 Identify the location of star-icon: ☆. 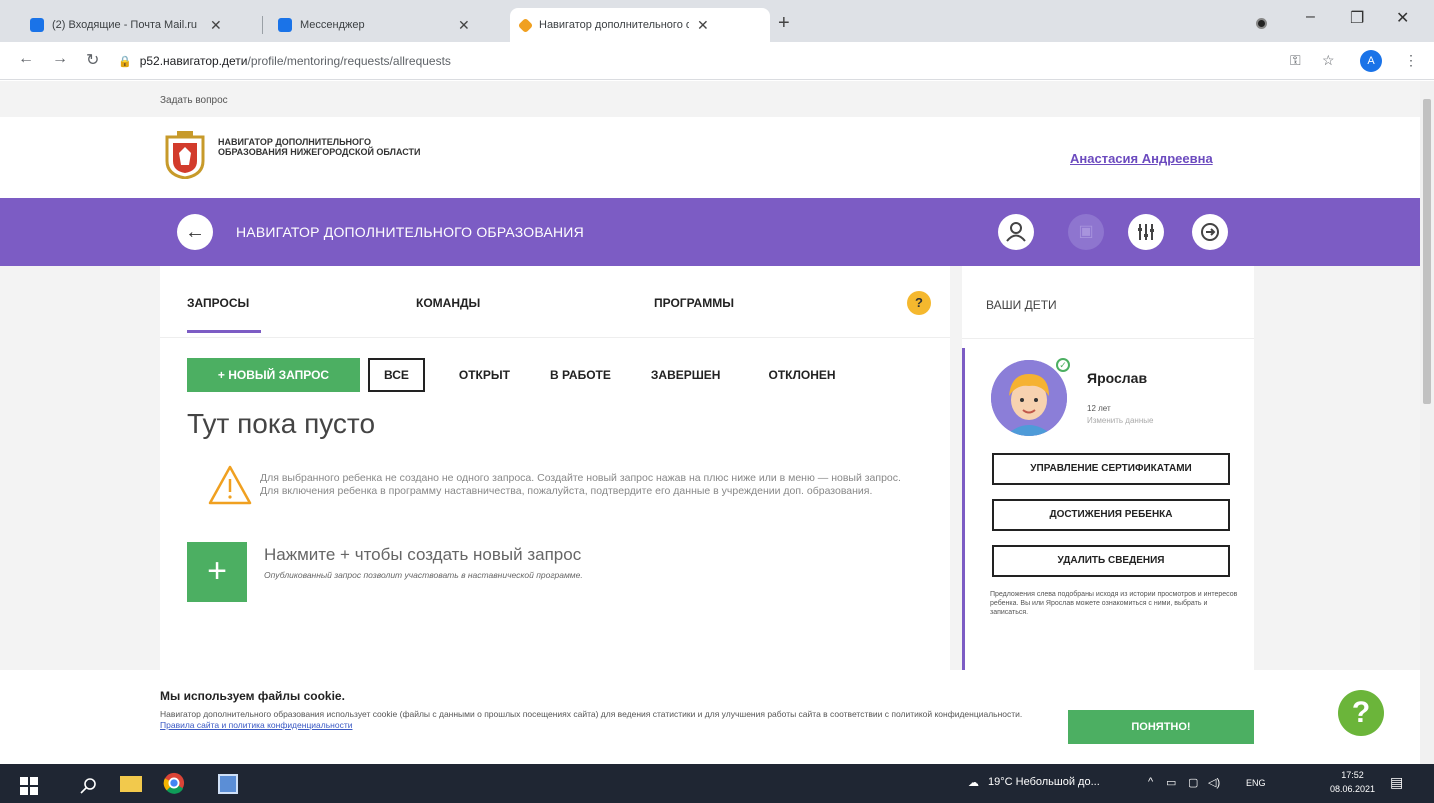
(1328, 60).